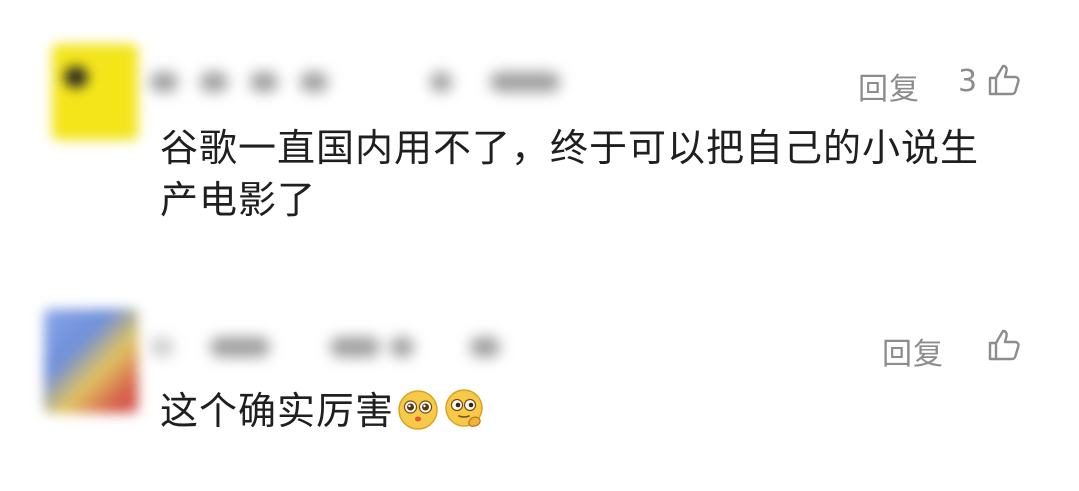 Image resolution: width=1079 pixels, height=491 pixels. I want to click on thinking-face-emoji, so click(464, 408).